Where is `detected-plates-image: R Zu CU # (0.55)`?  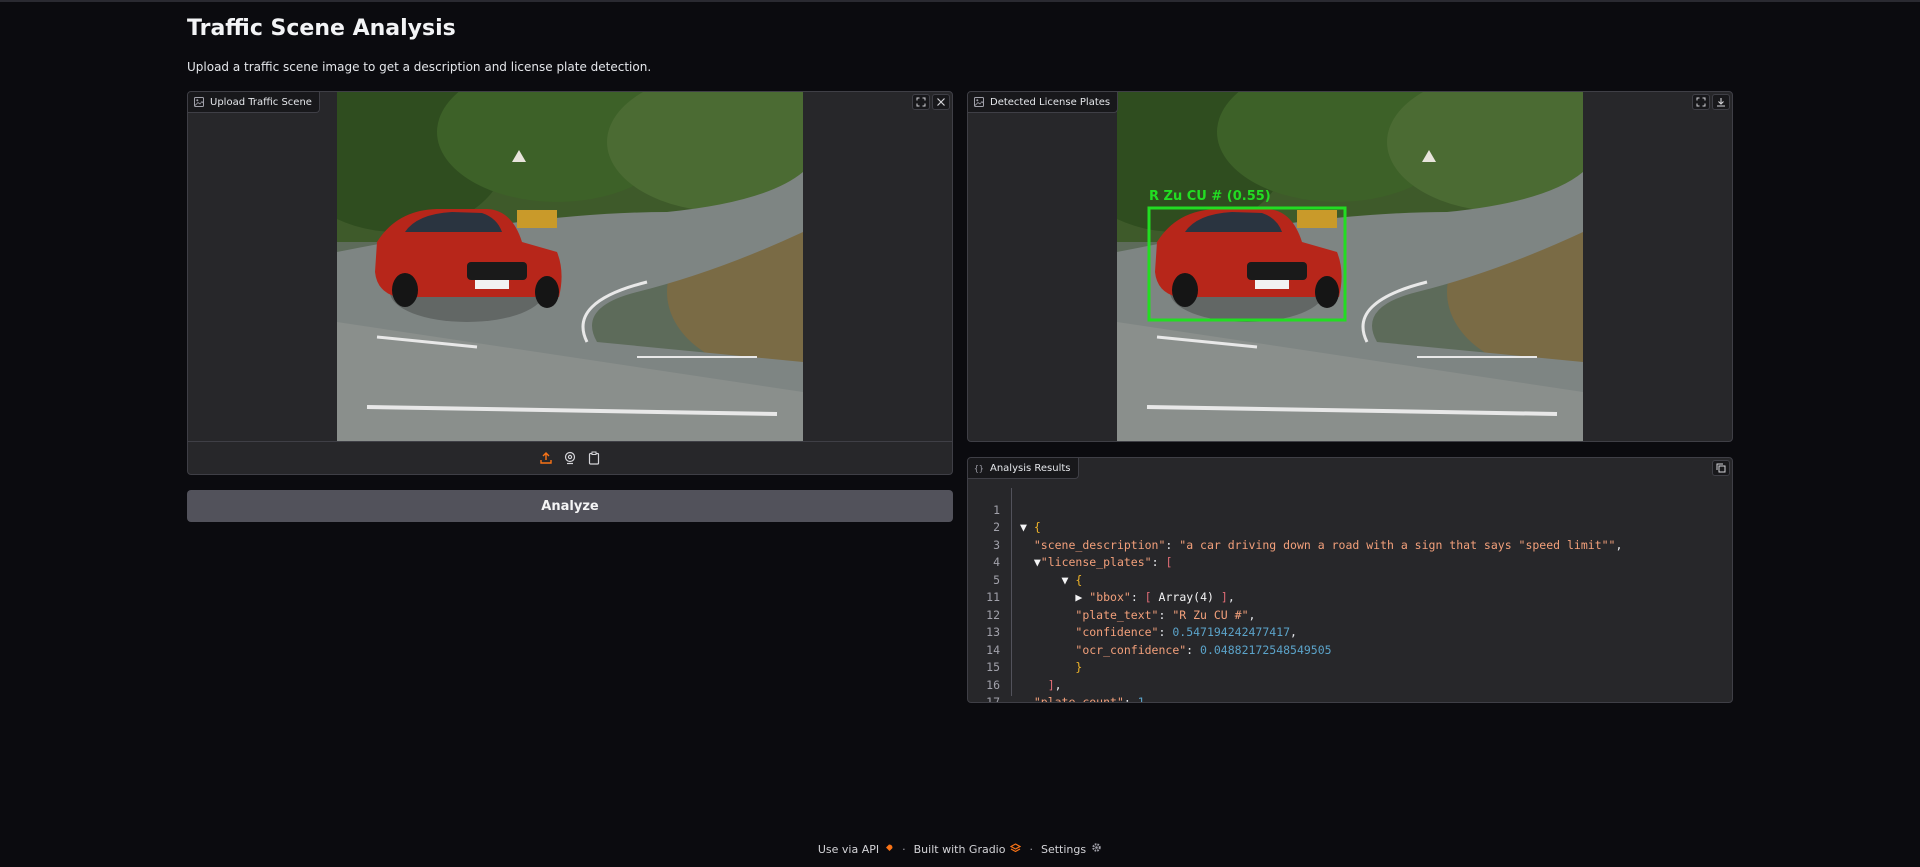
detected-plates-image: R Zu CU # (0.55) is located at coordinates (1350, 266).